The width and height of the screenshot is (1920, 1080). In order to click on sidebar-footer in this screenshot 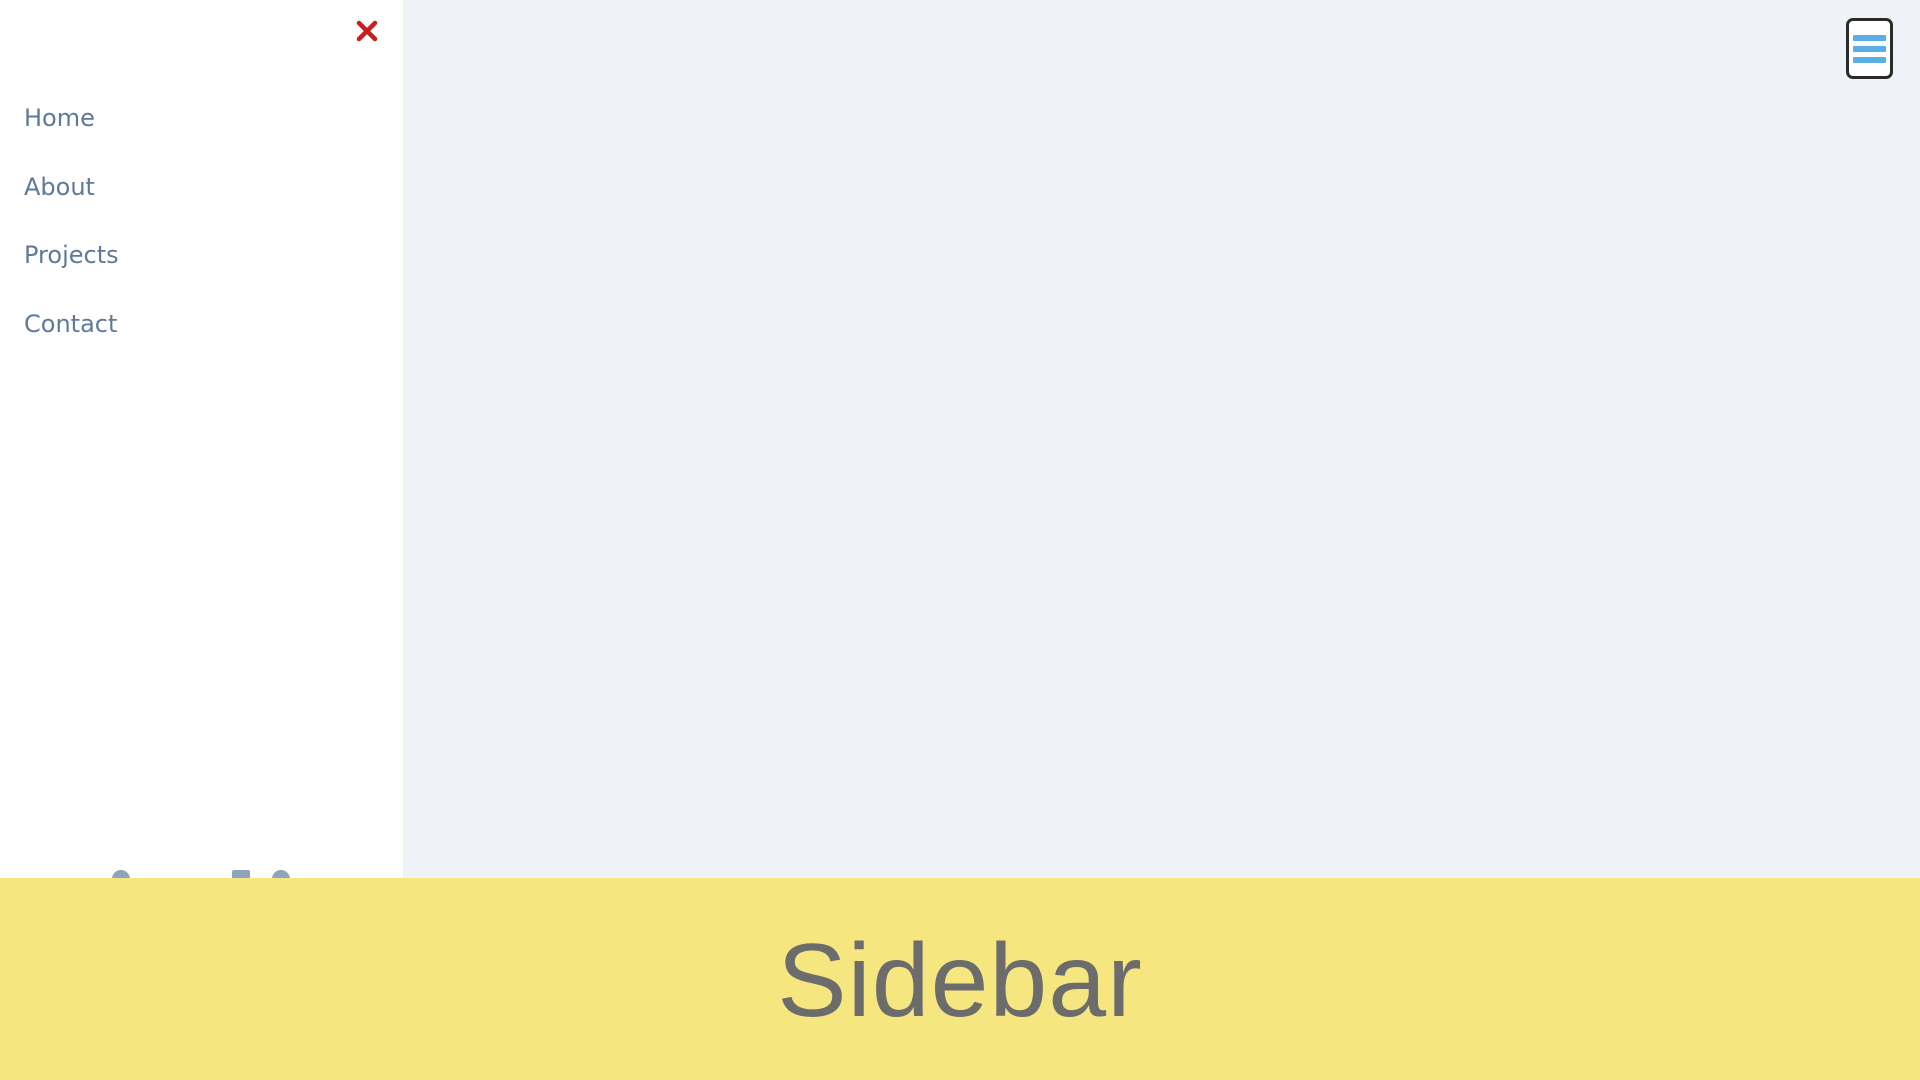, I will do `click(201, 874)`.